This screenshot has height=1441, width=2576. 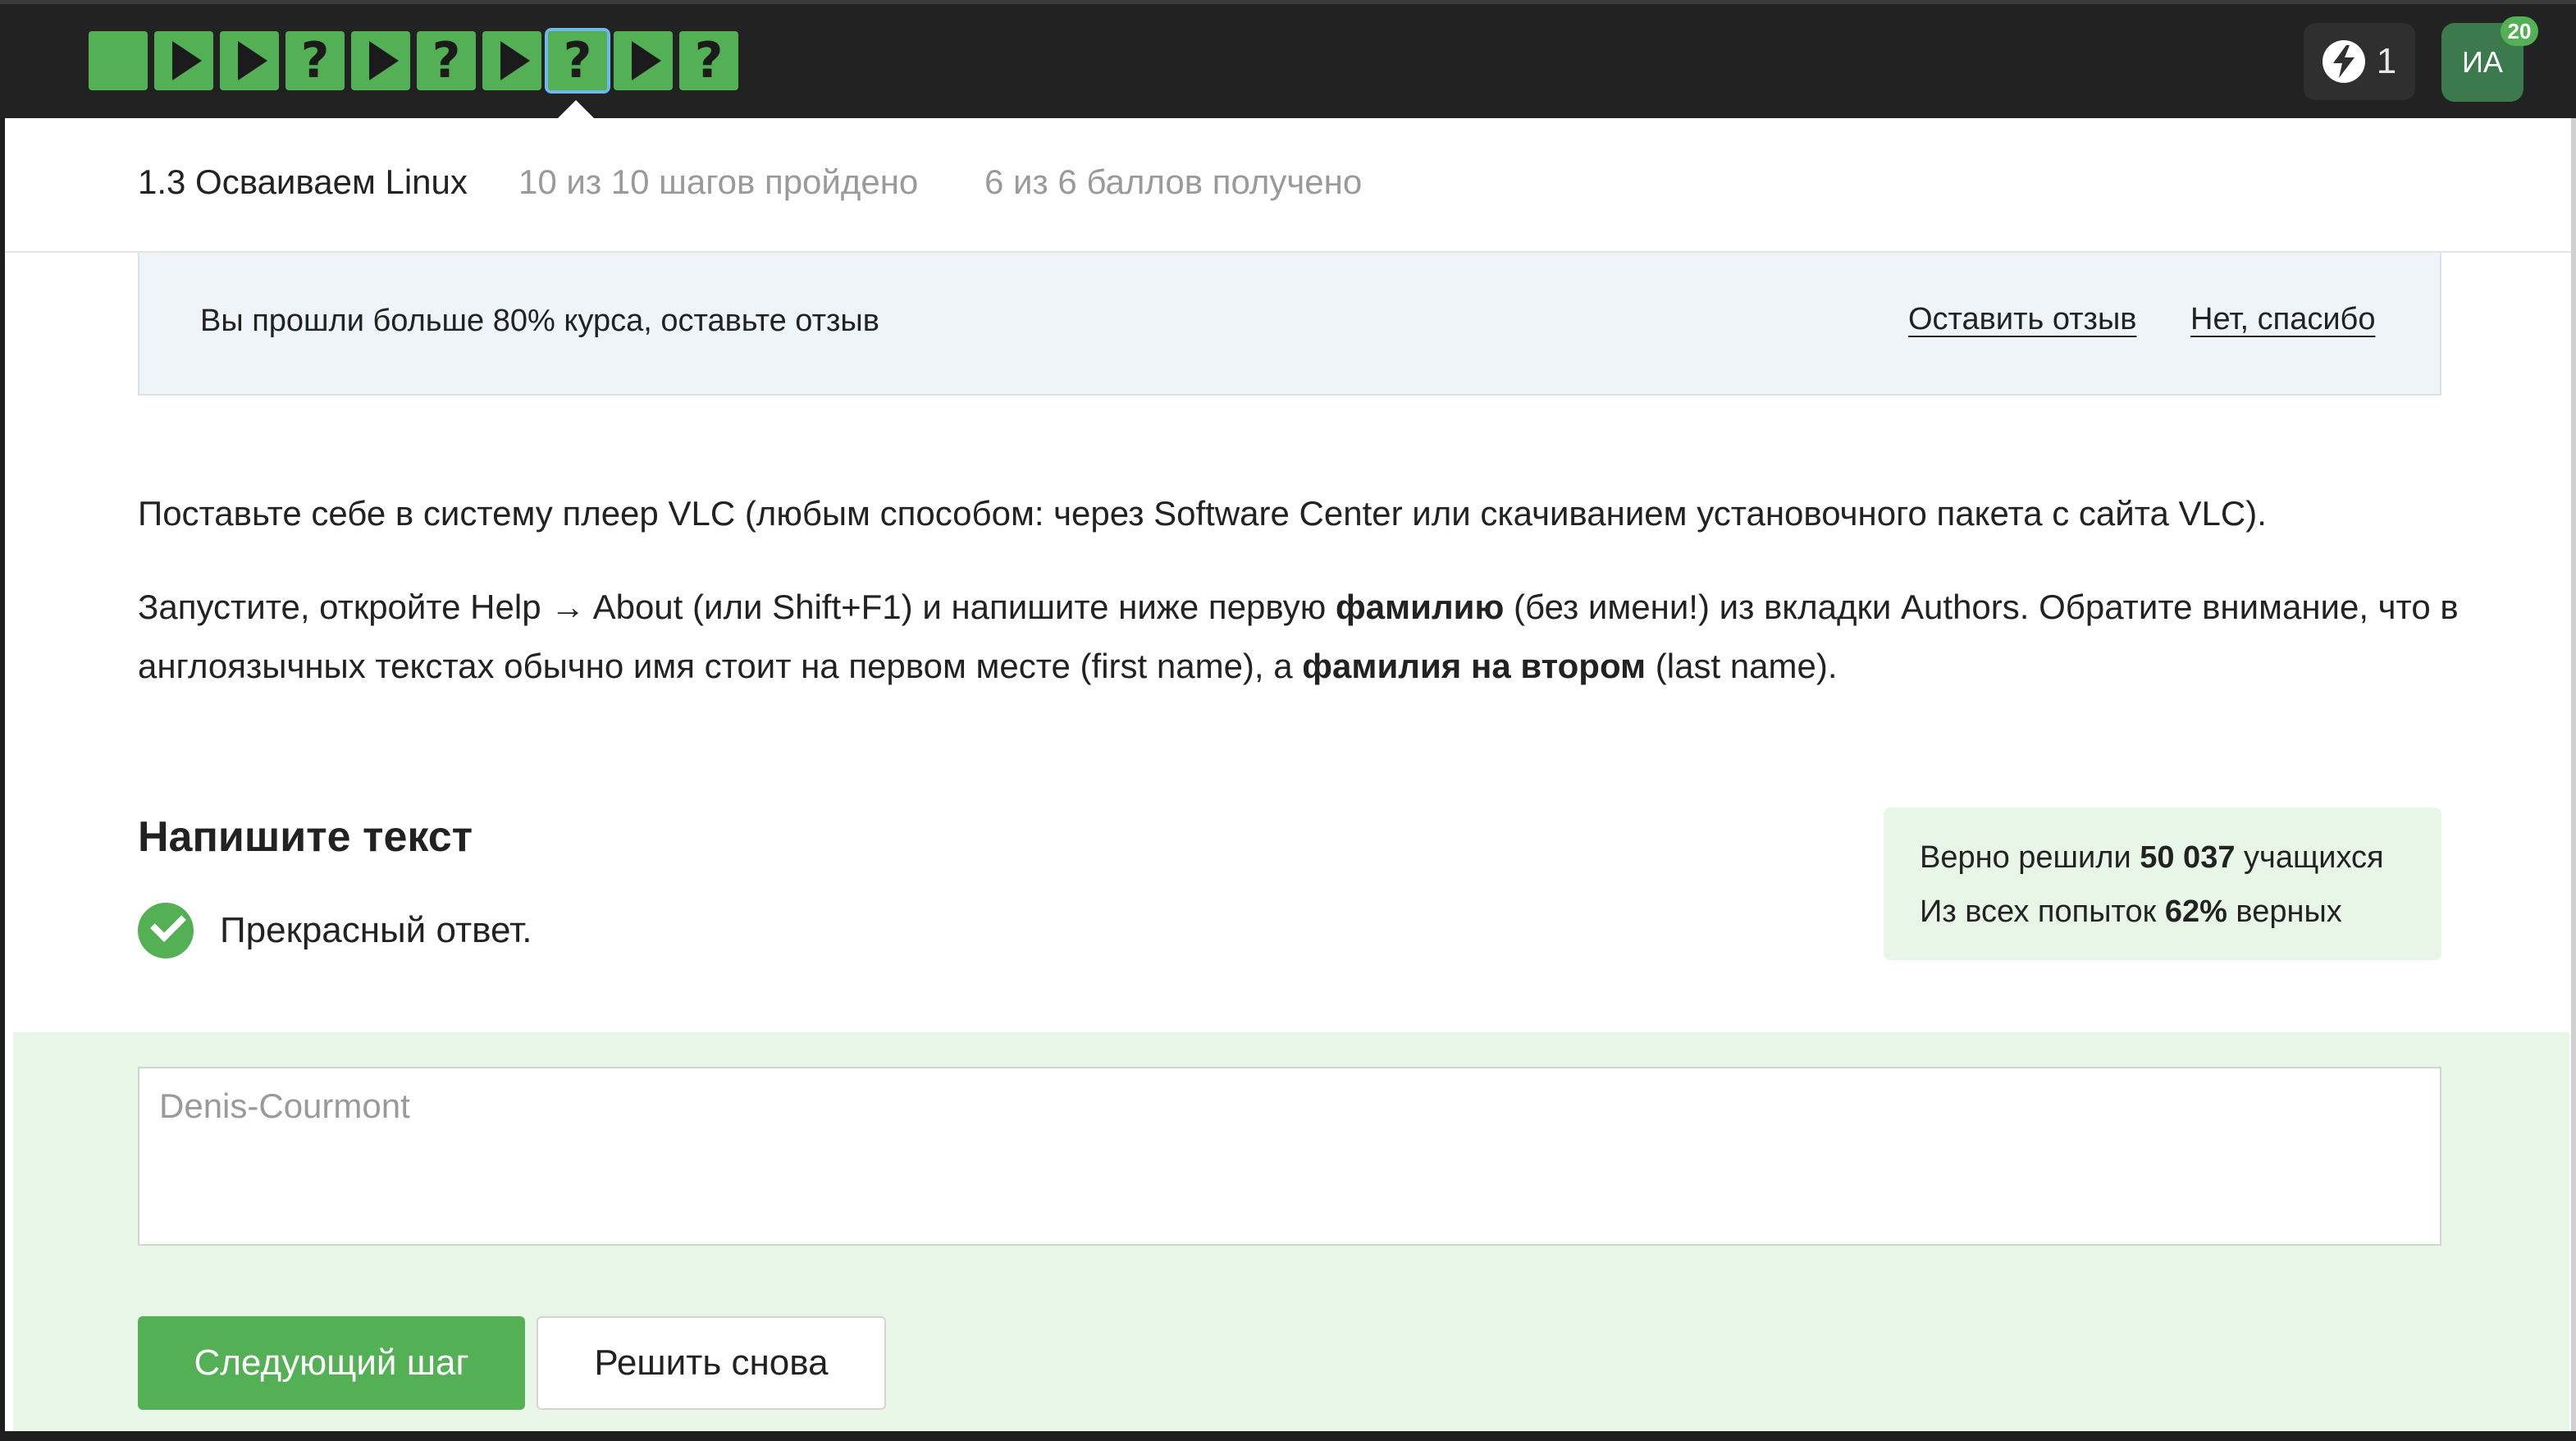 What do you see at coordinates (118, 61) in the screenshot?
I see `step-1-text` at bounding box center [118, 61].